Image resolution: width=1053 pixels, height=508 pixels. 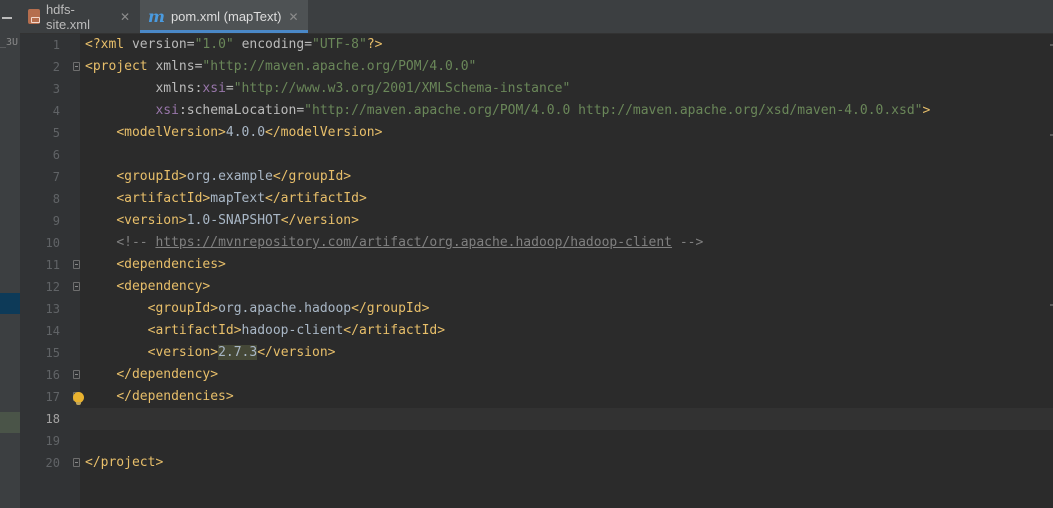 What do you see at coordinates (56, 221) in the screenshot?
I see `line-number: 9` at bounding box center [56, 221].